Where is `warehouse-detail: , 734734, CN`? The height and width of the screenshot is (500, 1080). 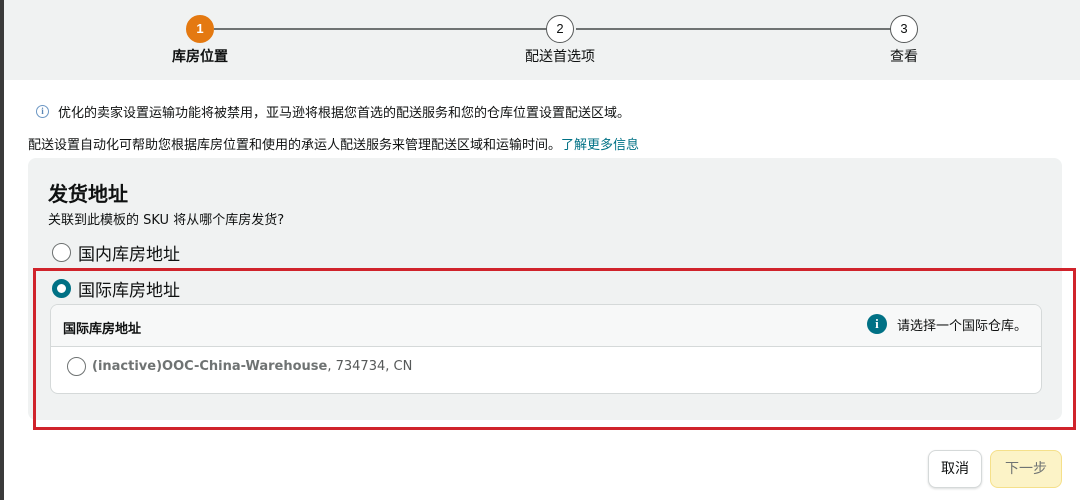 warehouse-detail: , 734734, CN is located at coordinates (370, 366).